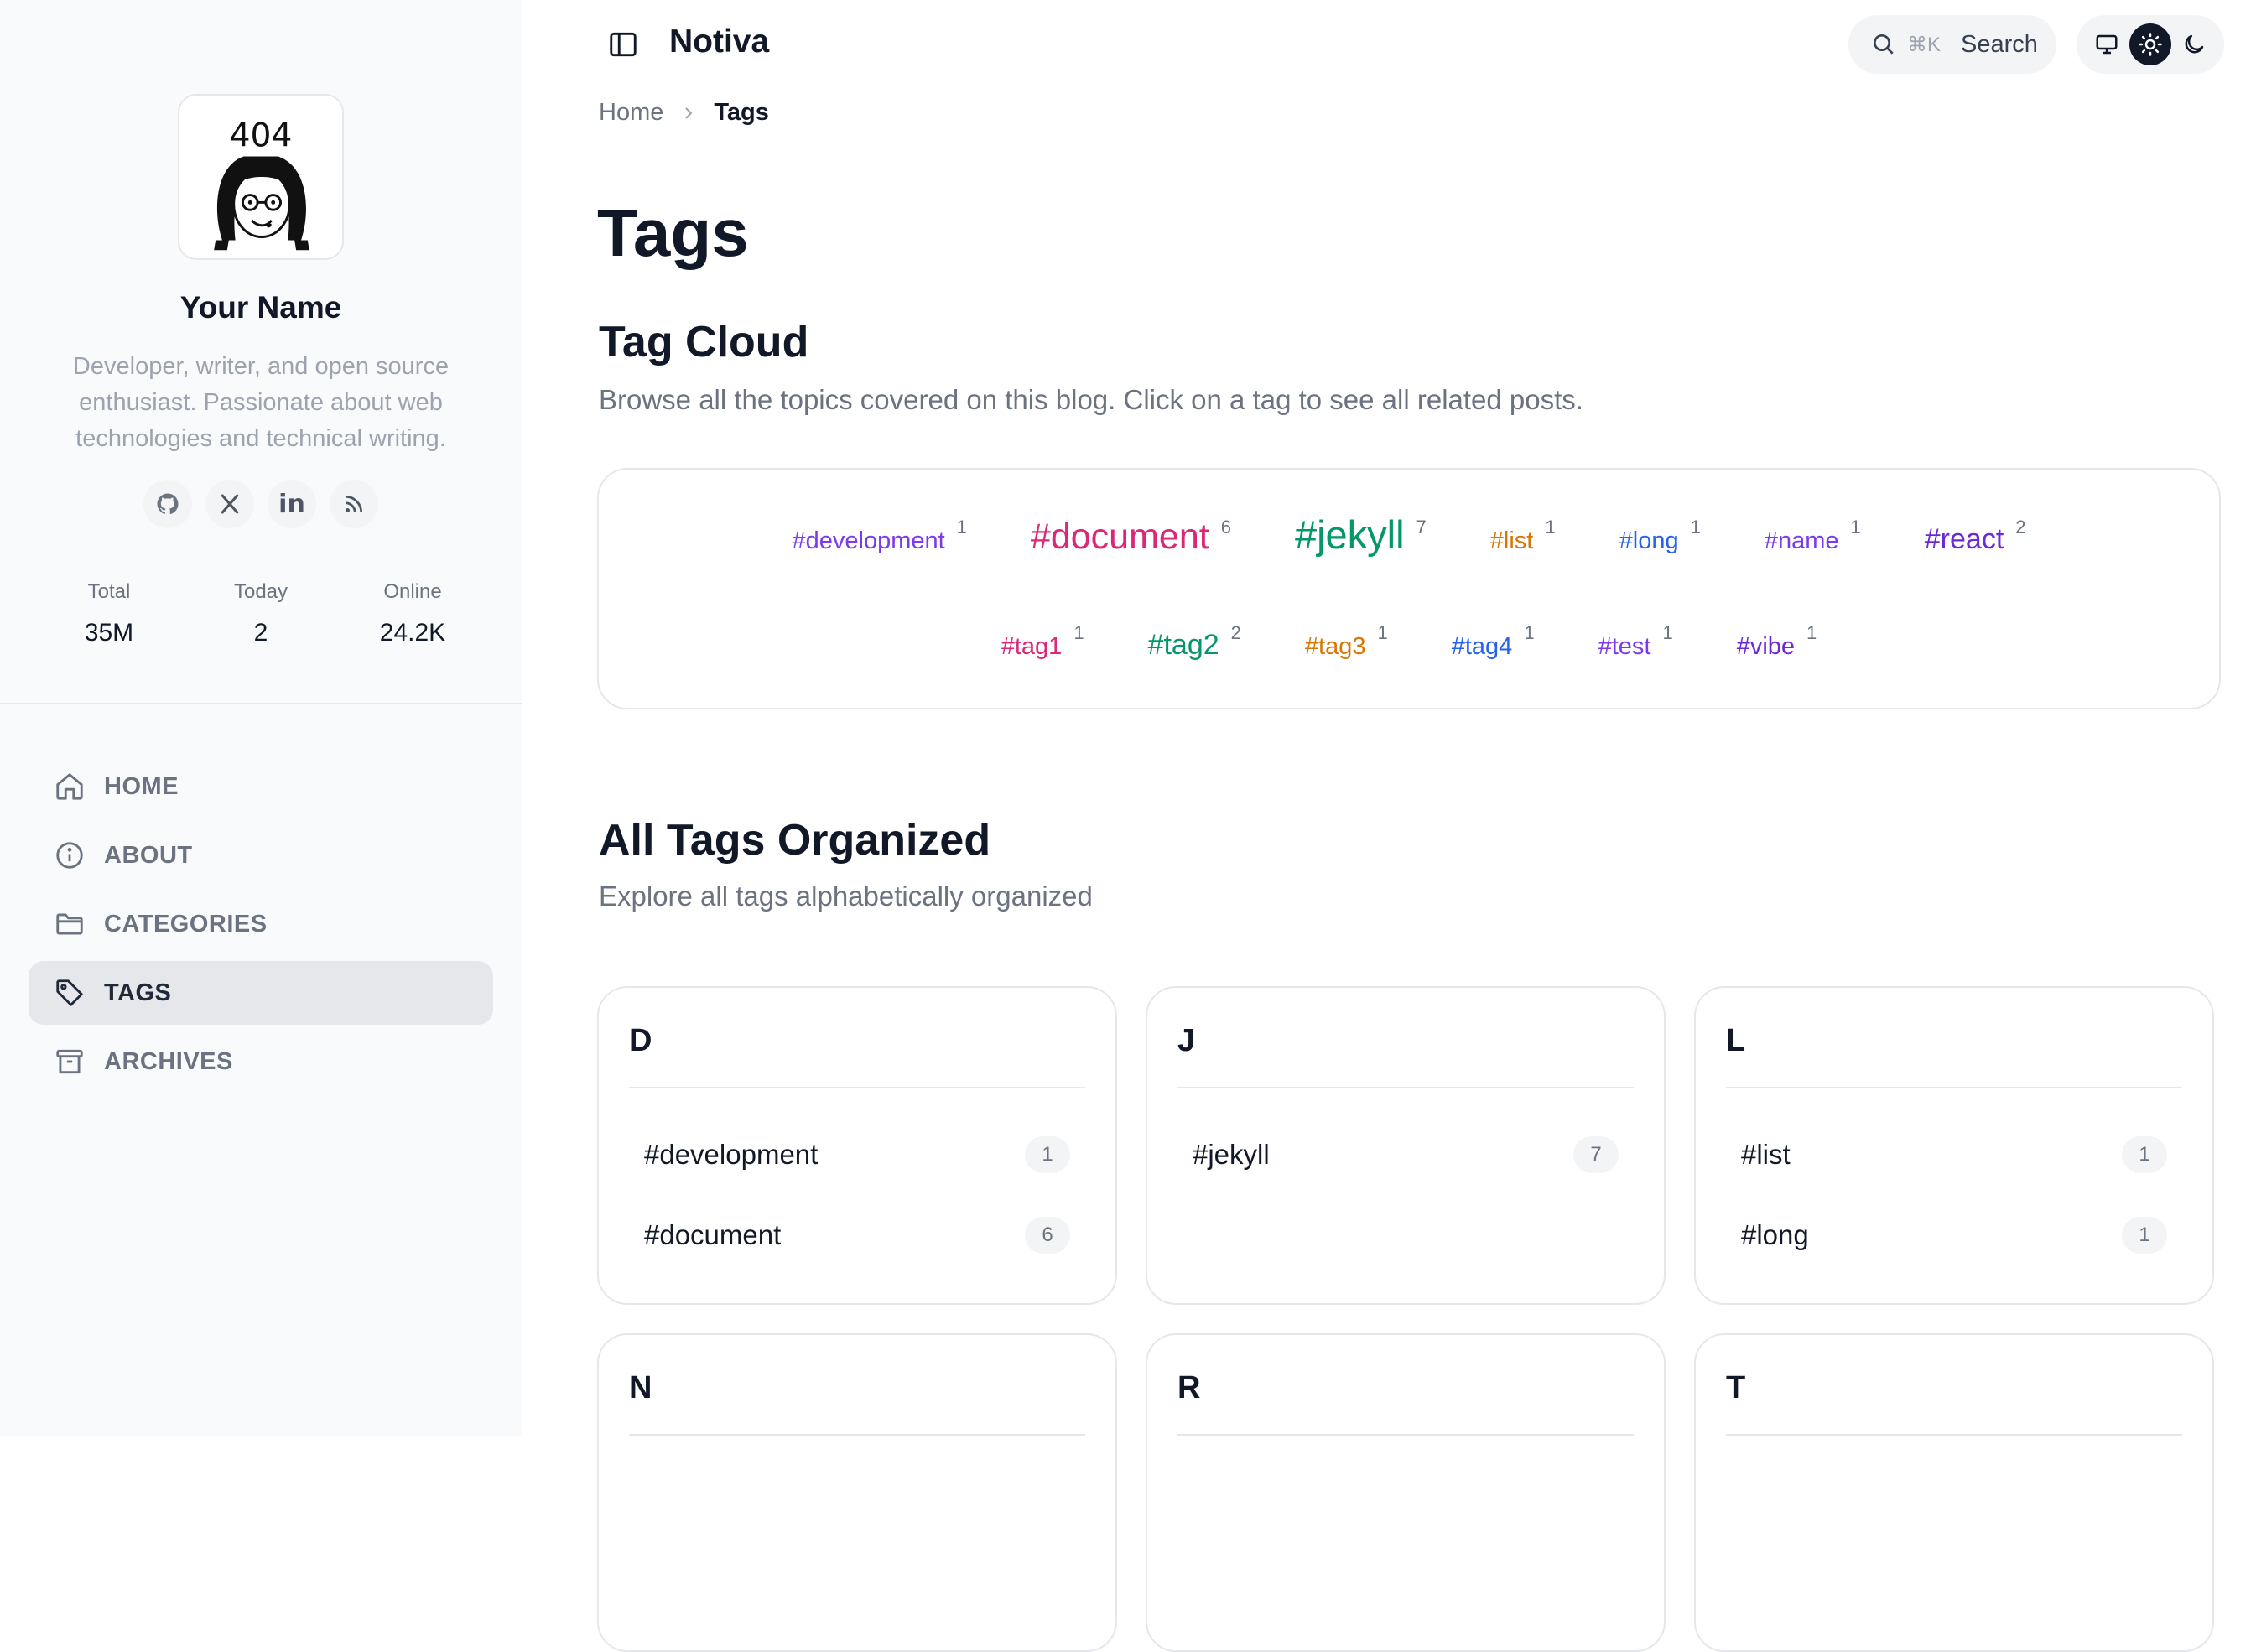 Image resolution: width=2256 pixels, height=1652 pixels. Describe the element at coordinates (1736, 1040) in the screenshot. I see `letter-heading: L` at that location.